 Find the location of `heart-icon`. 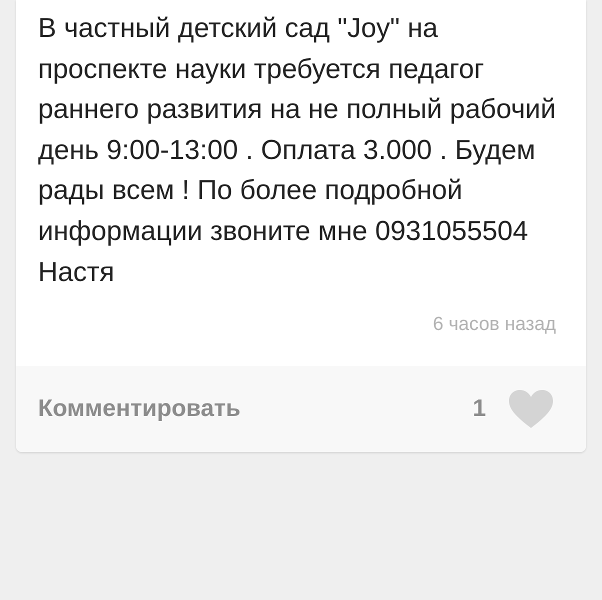

heart-icon is located at coordinates (531, 409).